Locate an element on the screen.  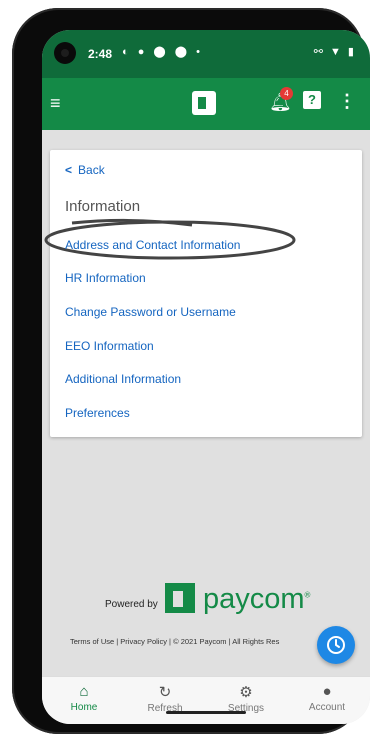
status-time: 2:48 is located at coordinates (100, 54).